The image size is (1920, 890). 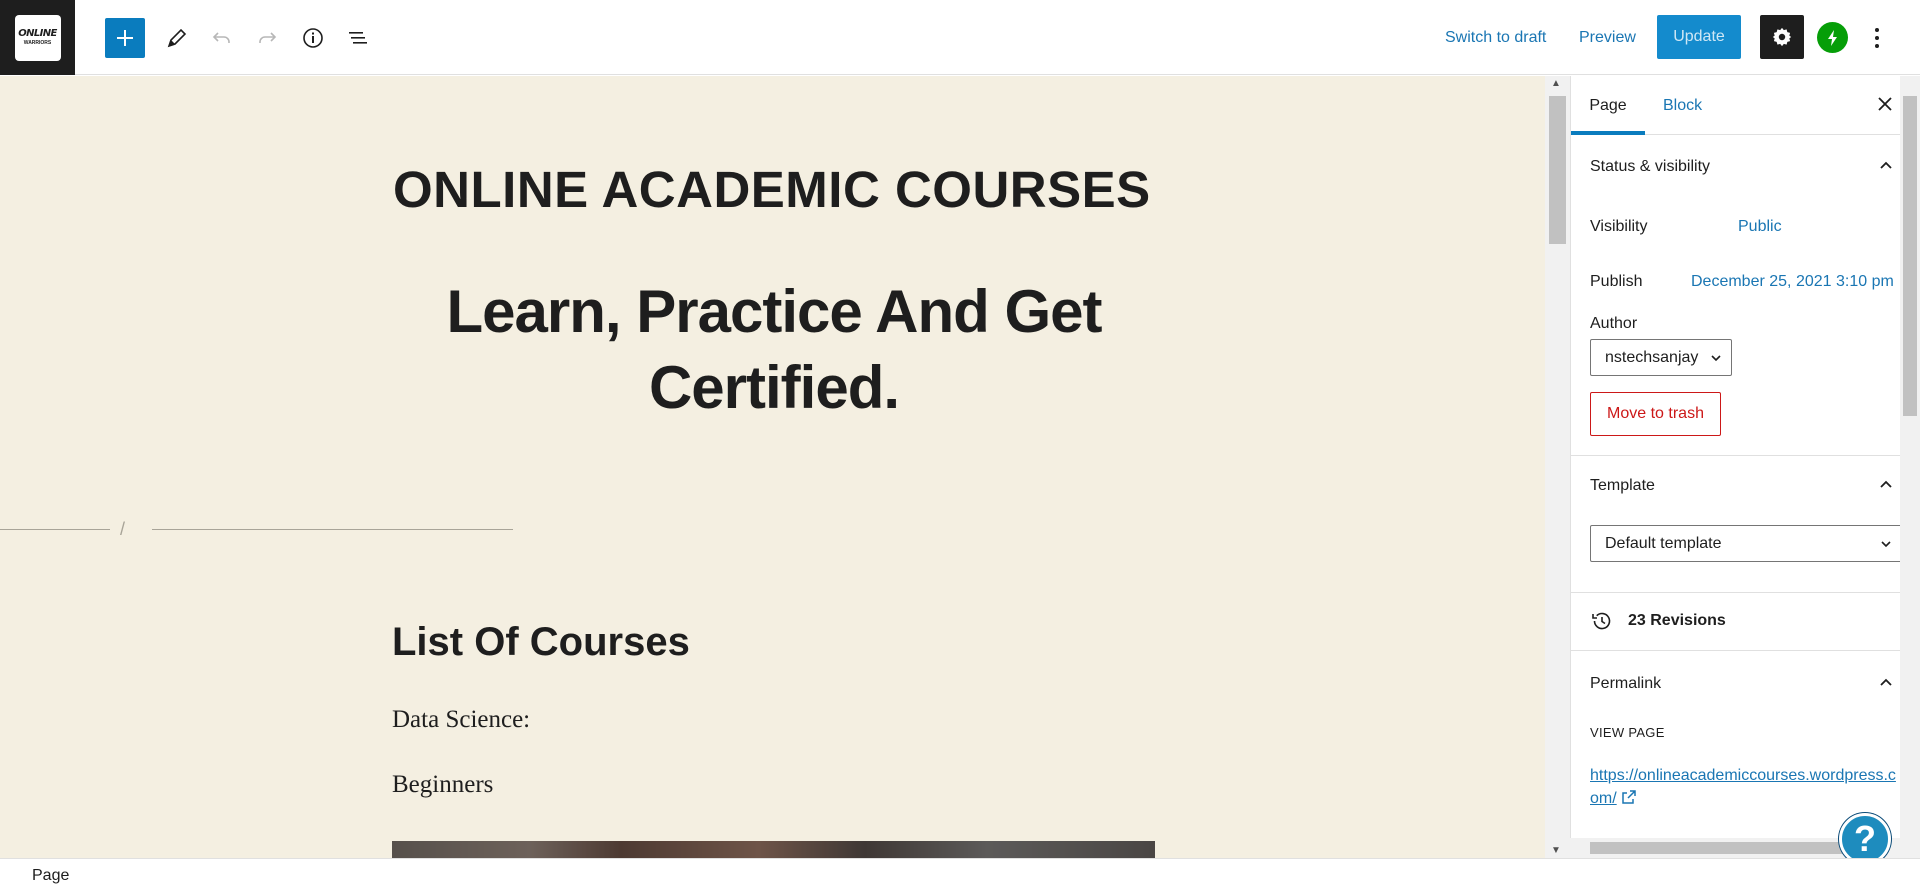 I want to click on block-inserter-button, so click(x=125, y=38).